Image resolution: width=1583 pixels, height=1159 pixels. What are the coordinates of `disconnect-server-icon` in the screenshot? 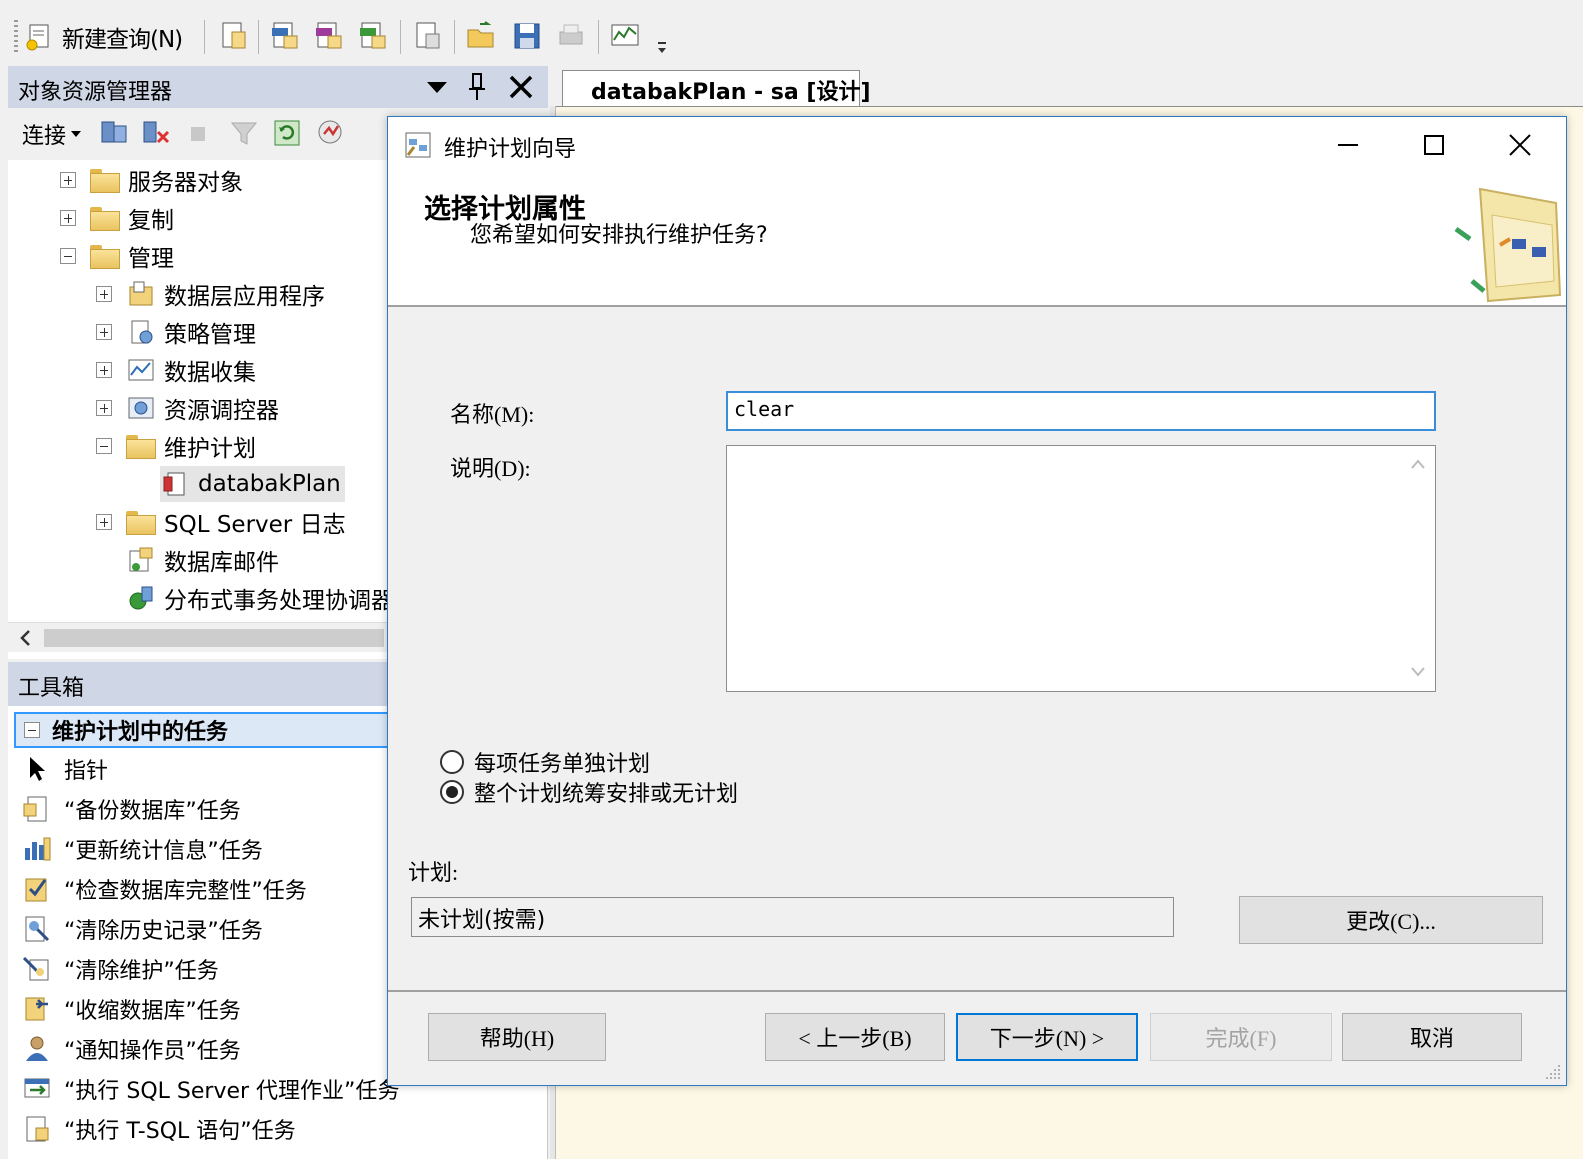 It's located at (156, 133).